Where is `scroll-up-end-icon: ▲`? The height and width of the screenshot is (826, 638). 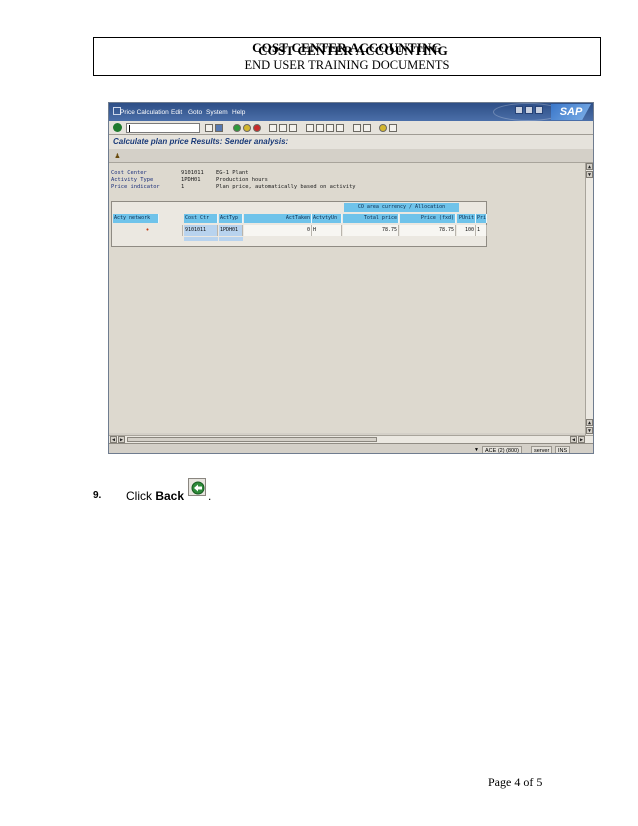
scroll-up-end-icon: ▲ is located at coordinates (589, 422).